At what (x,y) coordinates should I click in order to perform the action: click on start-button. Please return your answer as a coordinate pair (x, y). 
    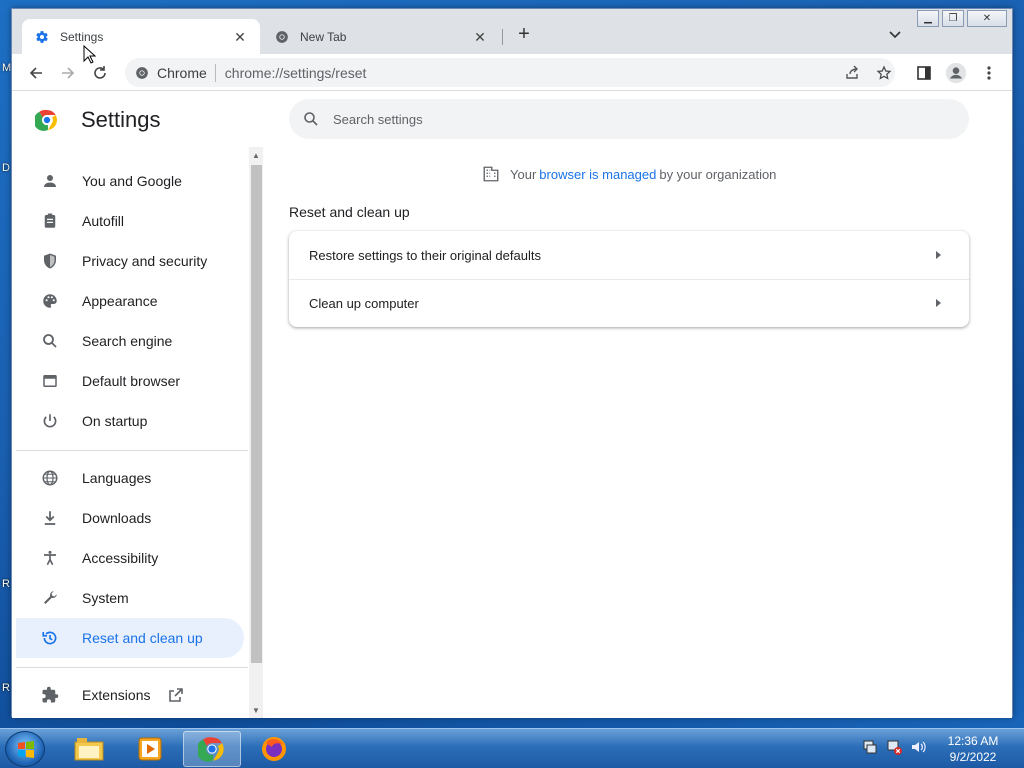
    Looking at the image, I should click on (25, 749).